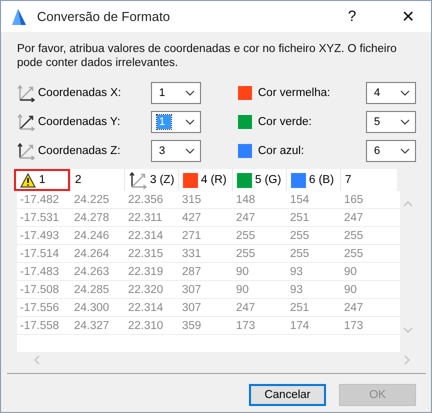 This screenshot has height=413, width=432. I want to click on table-cell-text: 315, so click(191, 200).